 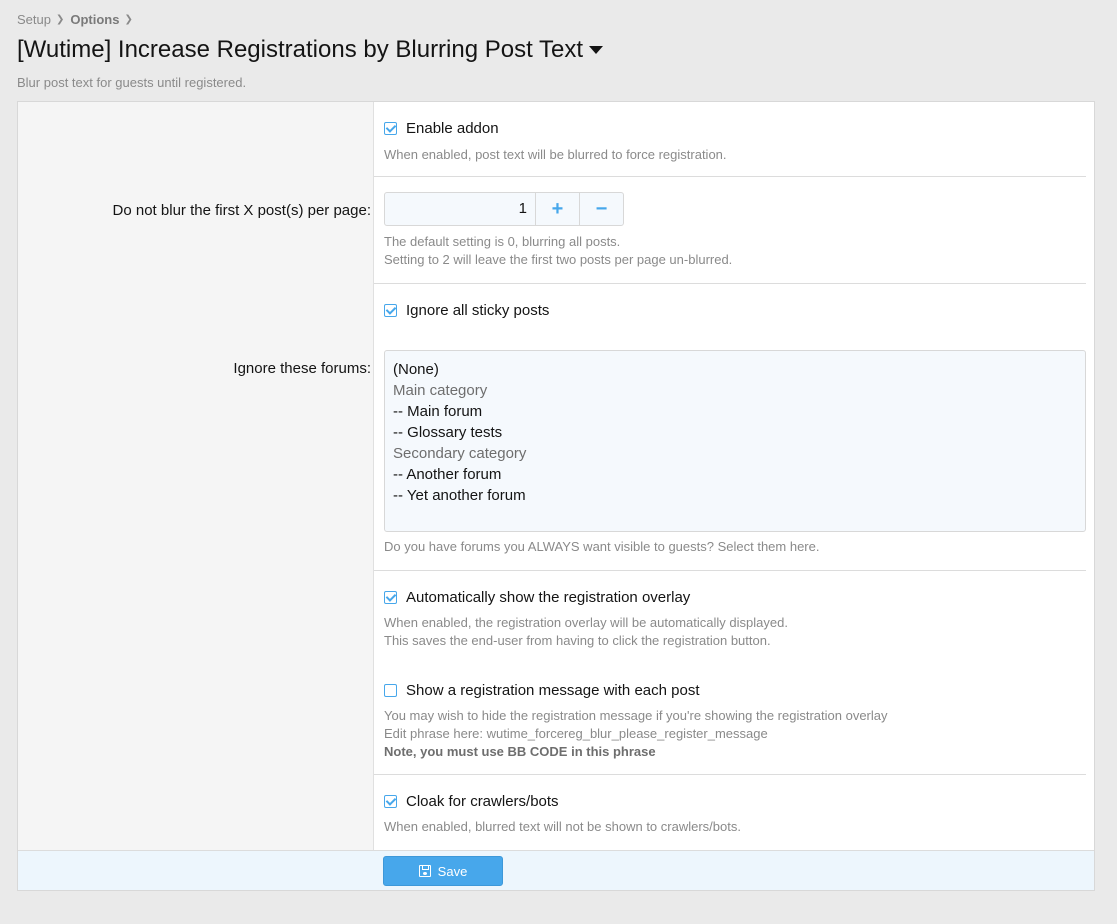 I want to click on ignore-sticky-checkbox-row: Ignore all sticky posts, so click(x=466, y=310).